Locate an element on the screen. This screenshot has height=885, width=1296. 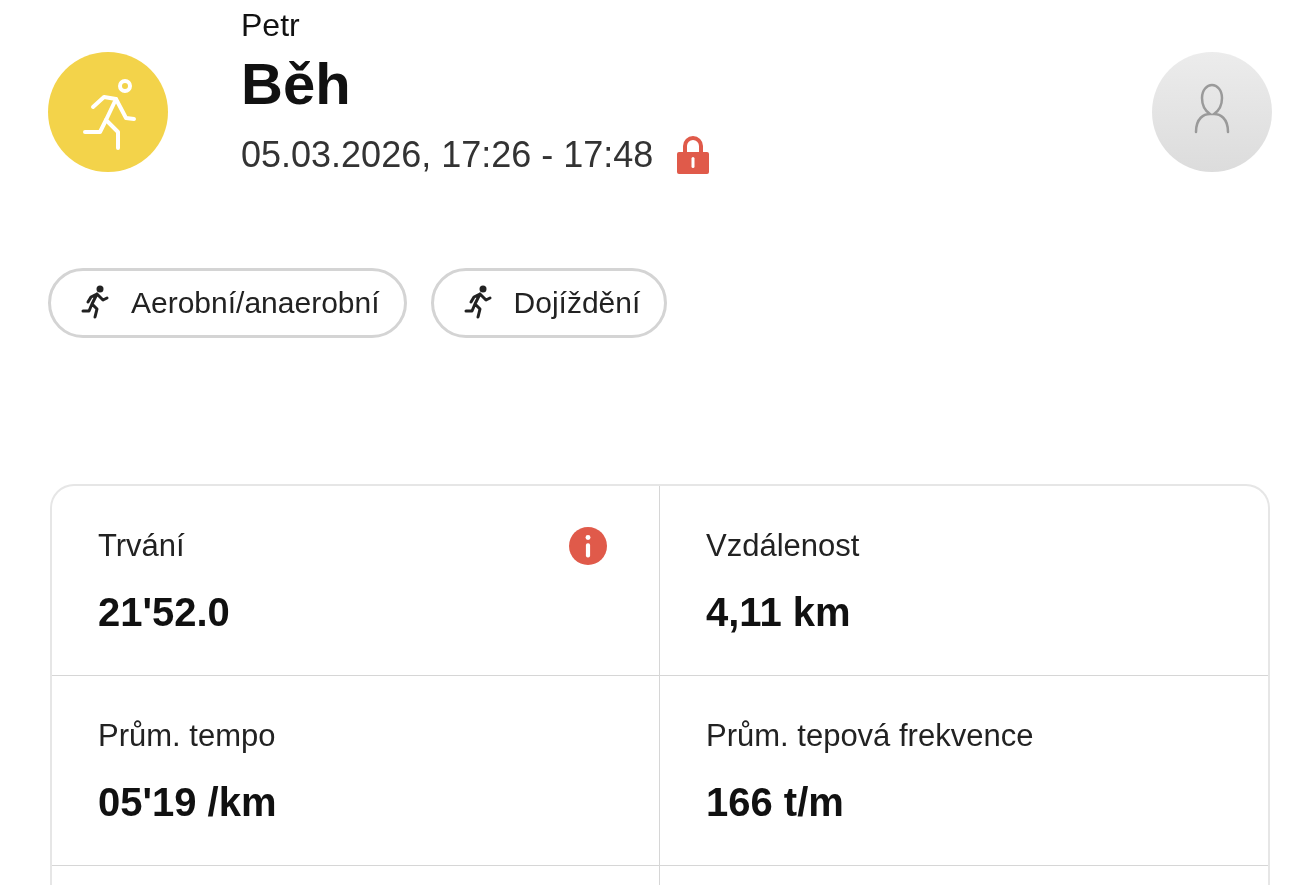
stat-value: 4,11 km is located at coordinates (779, 612).